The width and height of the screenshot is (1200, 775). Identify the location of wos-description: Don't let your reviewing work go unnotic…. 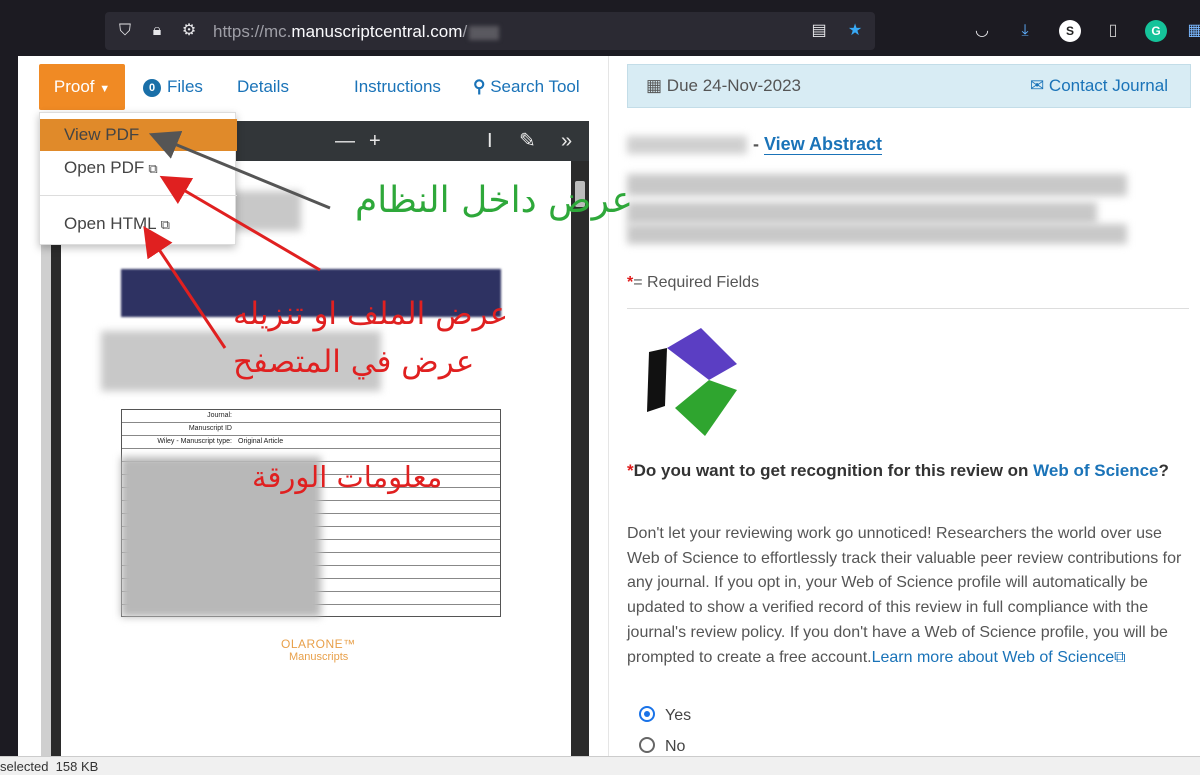
(904, 595).